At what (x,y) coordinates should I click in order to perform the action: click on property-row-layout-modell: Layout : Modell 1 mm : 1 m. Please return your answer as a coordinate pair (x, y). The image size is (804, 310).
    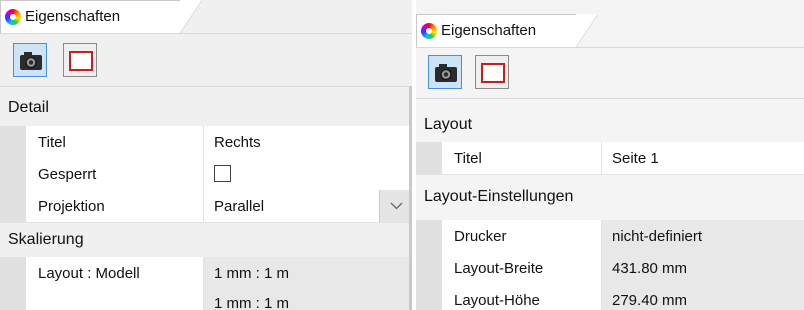
    Looking at the image, I should click on (206, 273).